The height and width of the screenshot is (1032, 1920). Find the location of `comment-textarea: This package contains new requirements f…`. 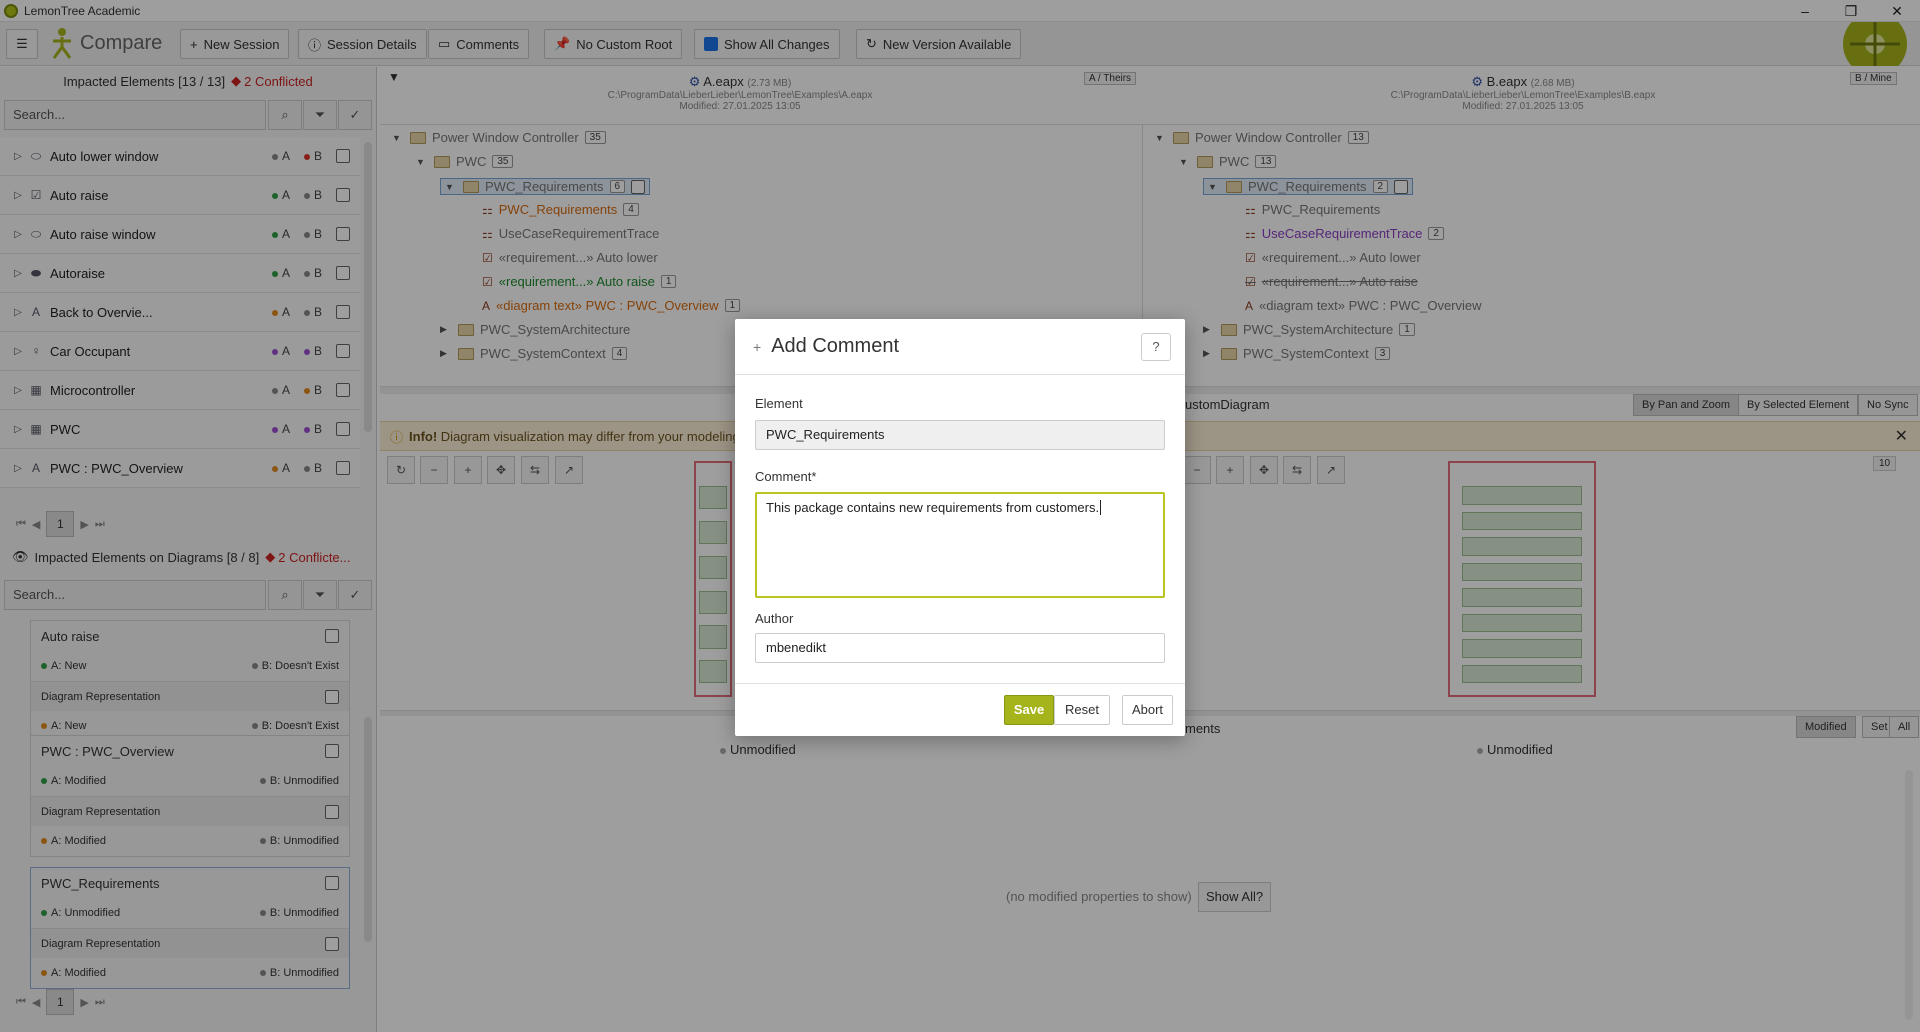

comment-textarea: This package contains new requirements f… is located at coordinates (960, 545).